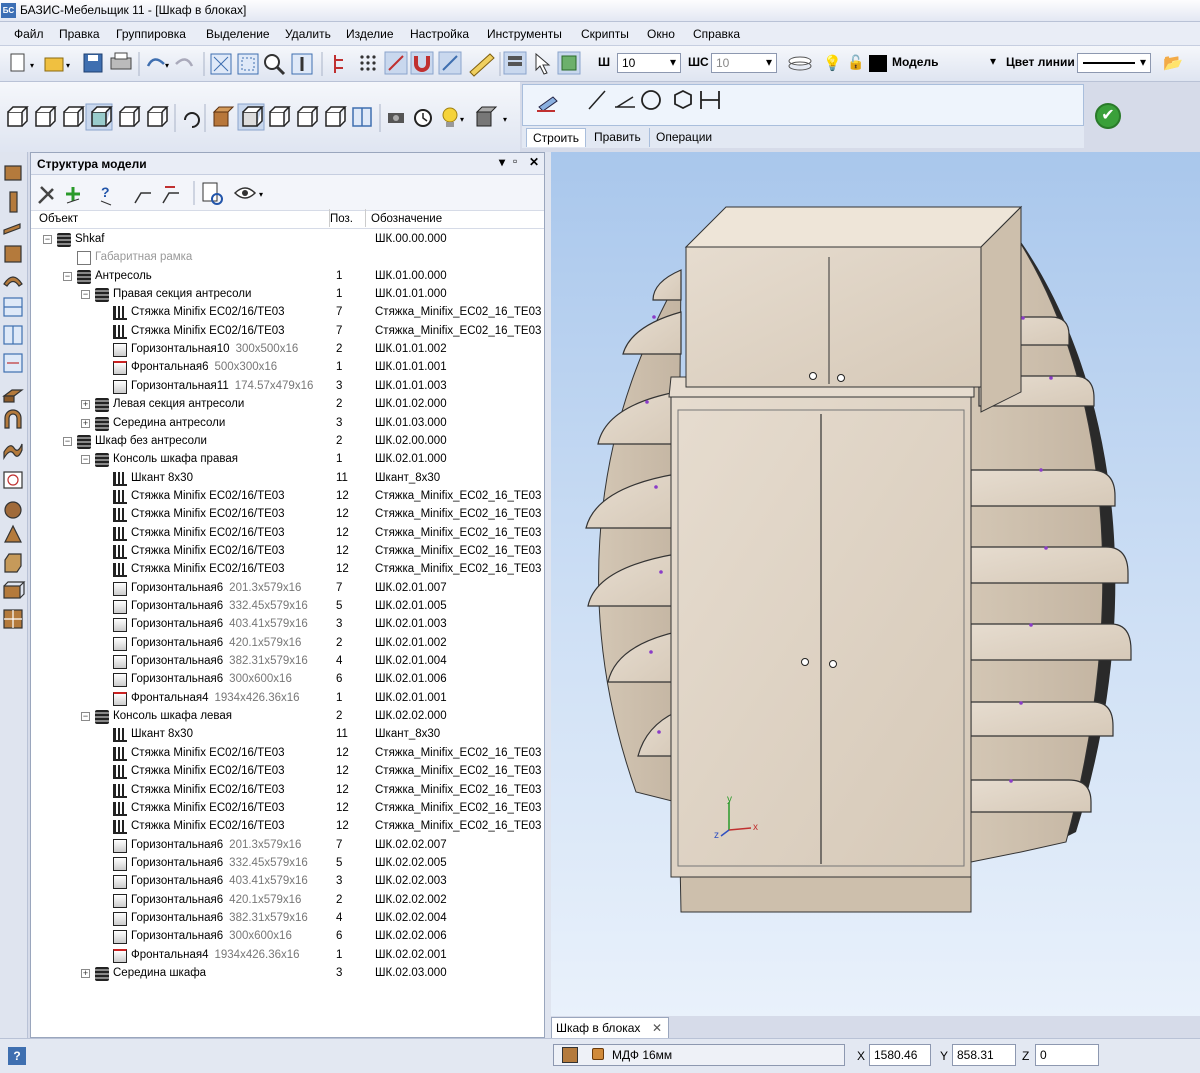 This screenshot has height=1073, width=1200. I want to click on menu-scripts: Скрипты, so click(605, 34).